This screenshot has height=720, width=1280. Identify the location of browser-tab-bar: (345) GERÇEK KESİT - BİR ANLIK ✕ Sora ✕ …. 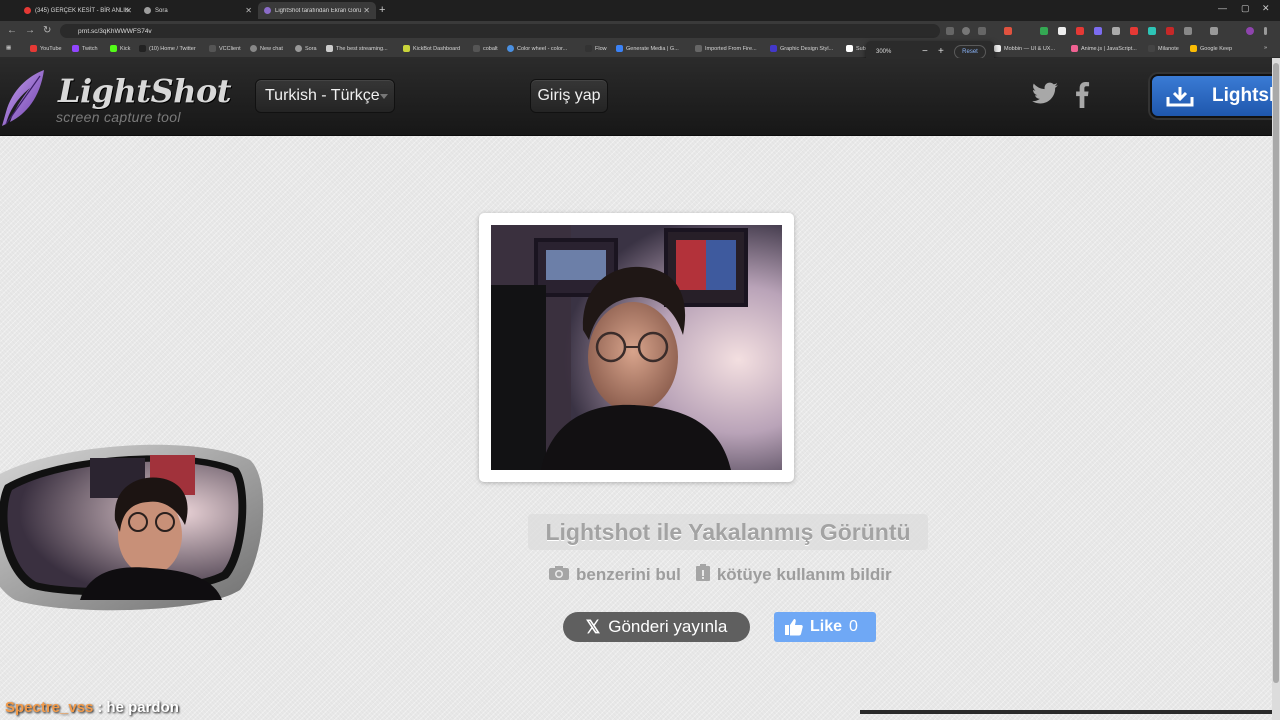
(640, 10).